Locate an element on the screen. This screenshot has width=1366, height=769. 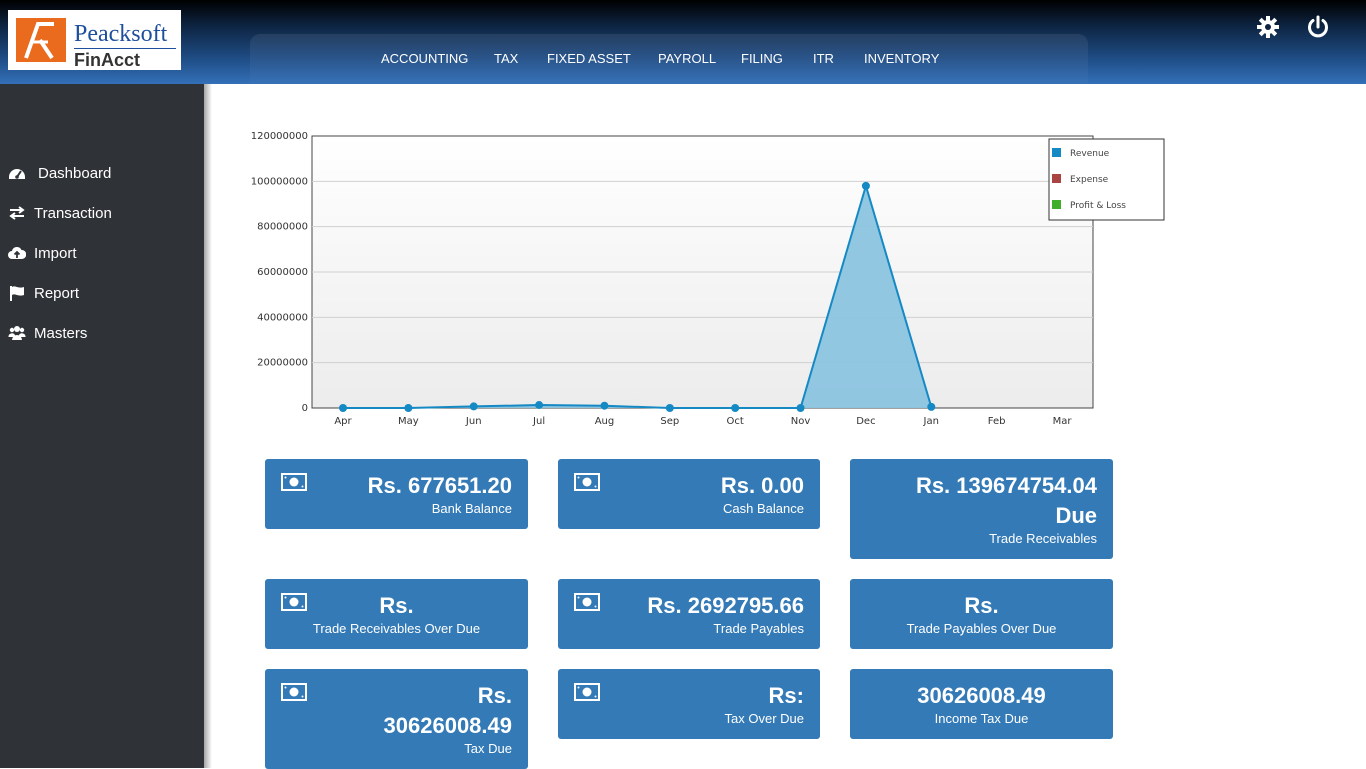
card-amount: 30626008.49 is located at coordinates (981, 695).